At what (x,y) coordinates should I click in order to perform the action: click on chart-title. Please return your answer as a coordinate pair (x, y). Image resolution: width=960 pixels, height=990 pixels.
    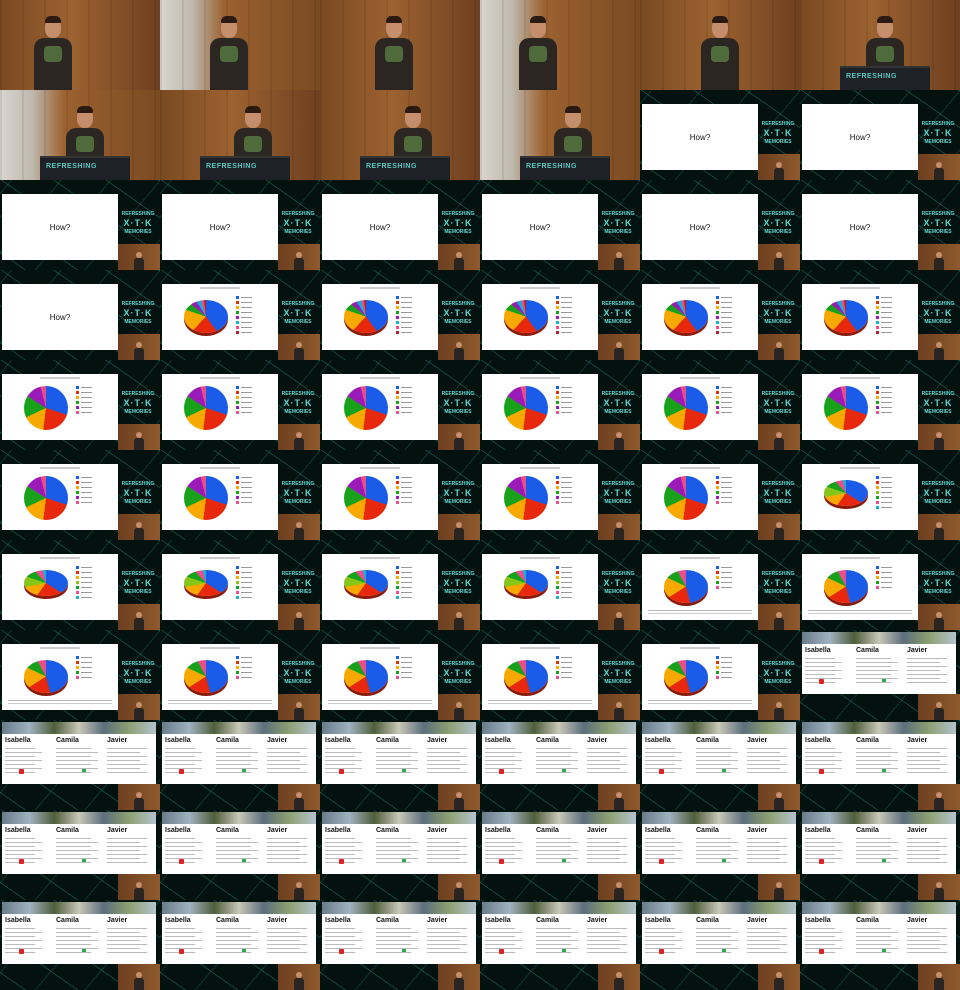
    Looking at the image, I should click on (380, 468).